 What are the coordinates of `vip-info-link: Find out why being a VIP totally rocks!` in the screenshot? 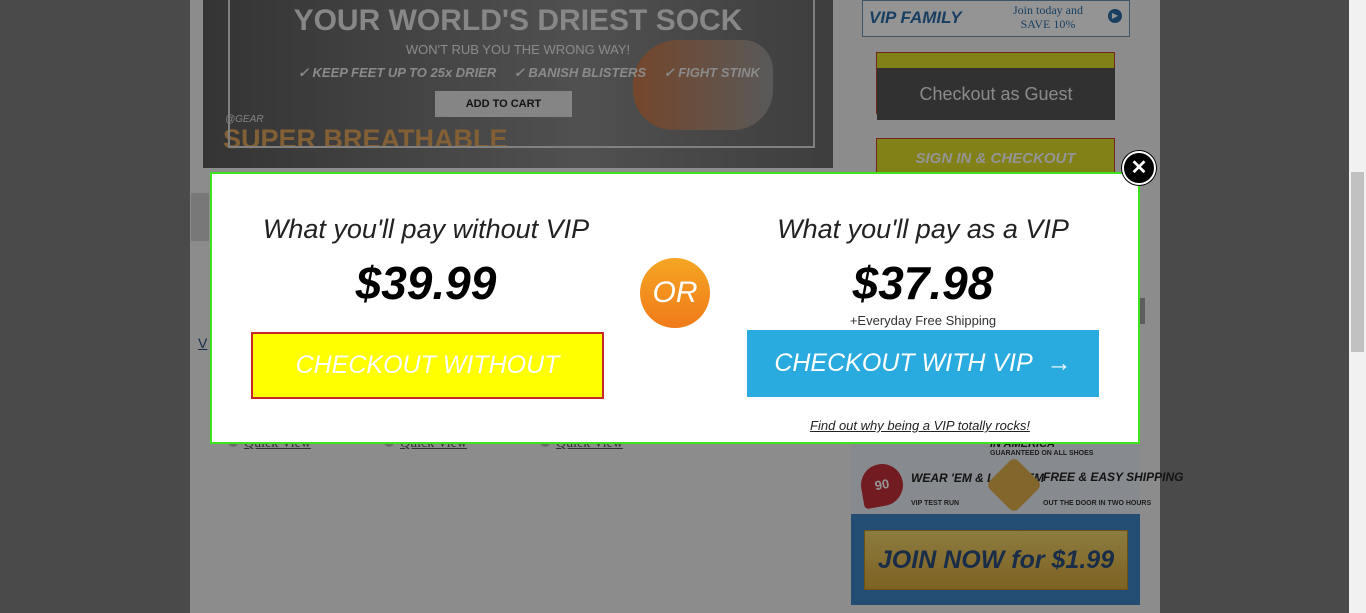 It's located at (920, 425).